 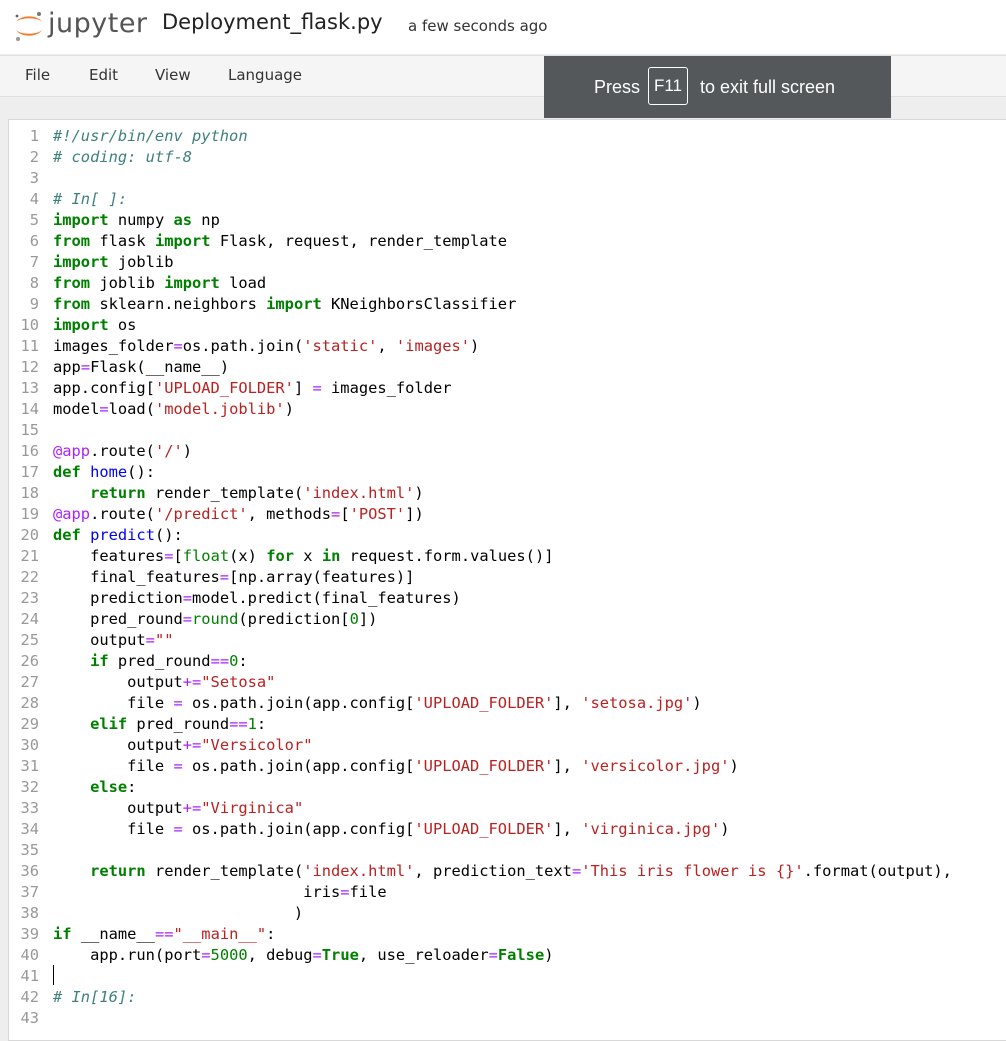 What do you see at coordinates (480, 997) in the screenshot?
I see `code-line: 42 # In[16]:` at bounding box center [480, 997].